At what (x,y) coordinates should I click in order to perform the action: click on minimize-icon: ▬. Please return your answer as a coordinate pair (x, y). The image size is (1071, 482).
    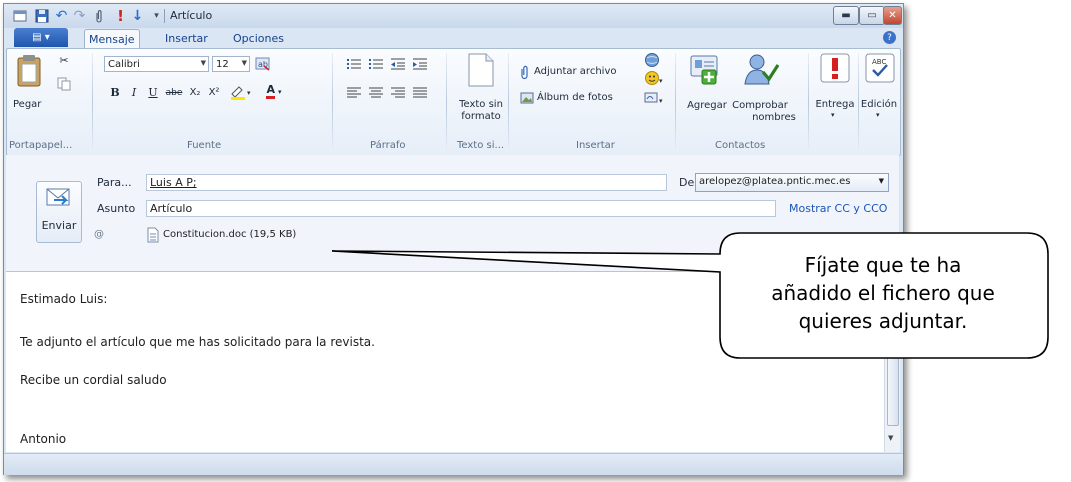
    Looking at the image, I should click on (846, 15).